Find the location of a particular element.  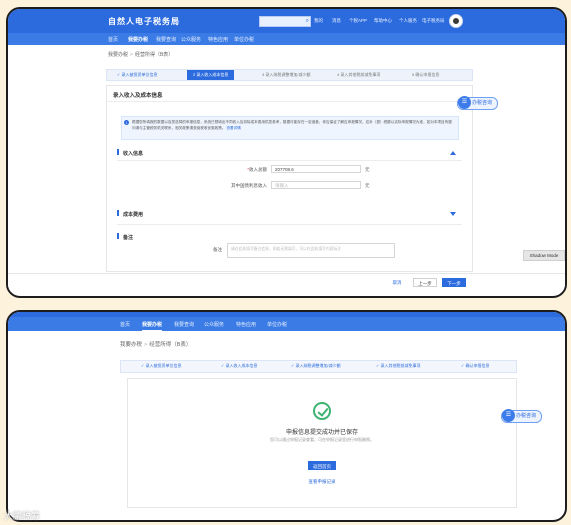

income-unit: 元 is located at coordinates (367, 169).